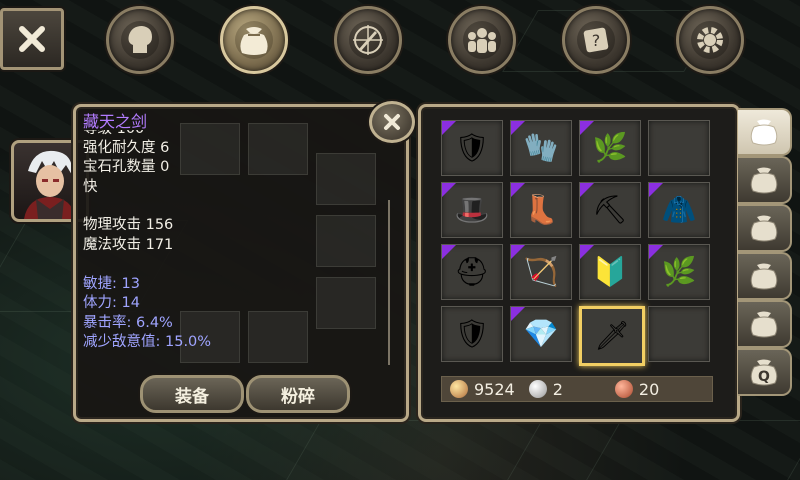  I want to click on people-icon, so click(482, 40).